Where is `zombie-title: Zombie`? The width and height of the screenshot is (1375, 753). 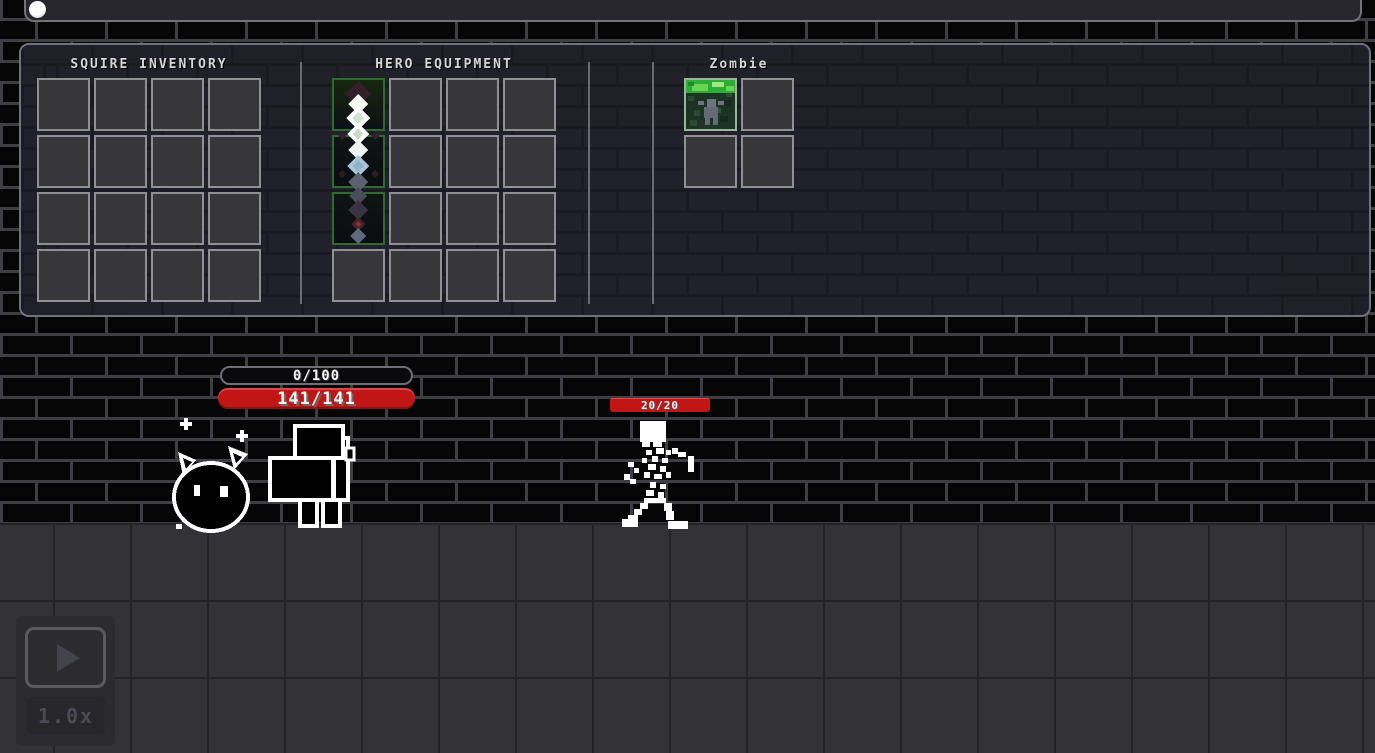
zombie-title: Zombie is located at coordinates (739, 64).